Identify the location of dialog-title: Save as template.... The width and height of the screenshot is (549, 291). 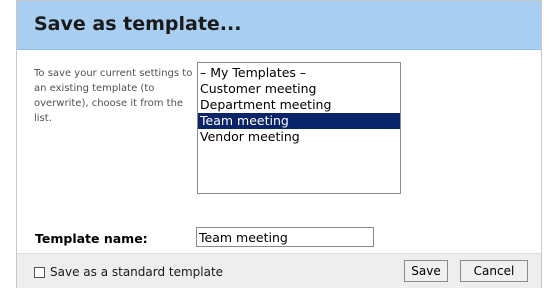
(138, 24).